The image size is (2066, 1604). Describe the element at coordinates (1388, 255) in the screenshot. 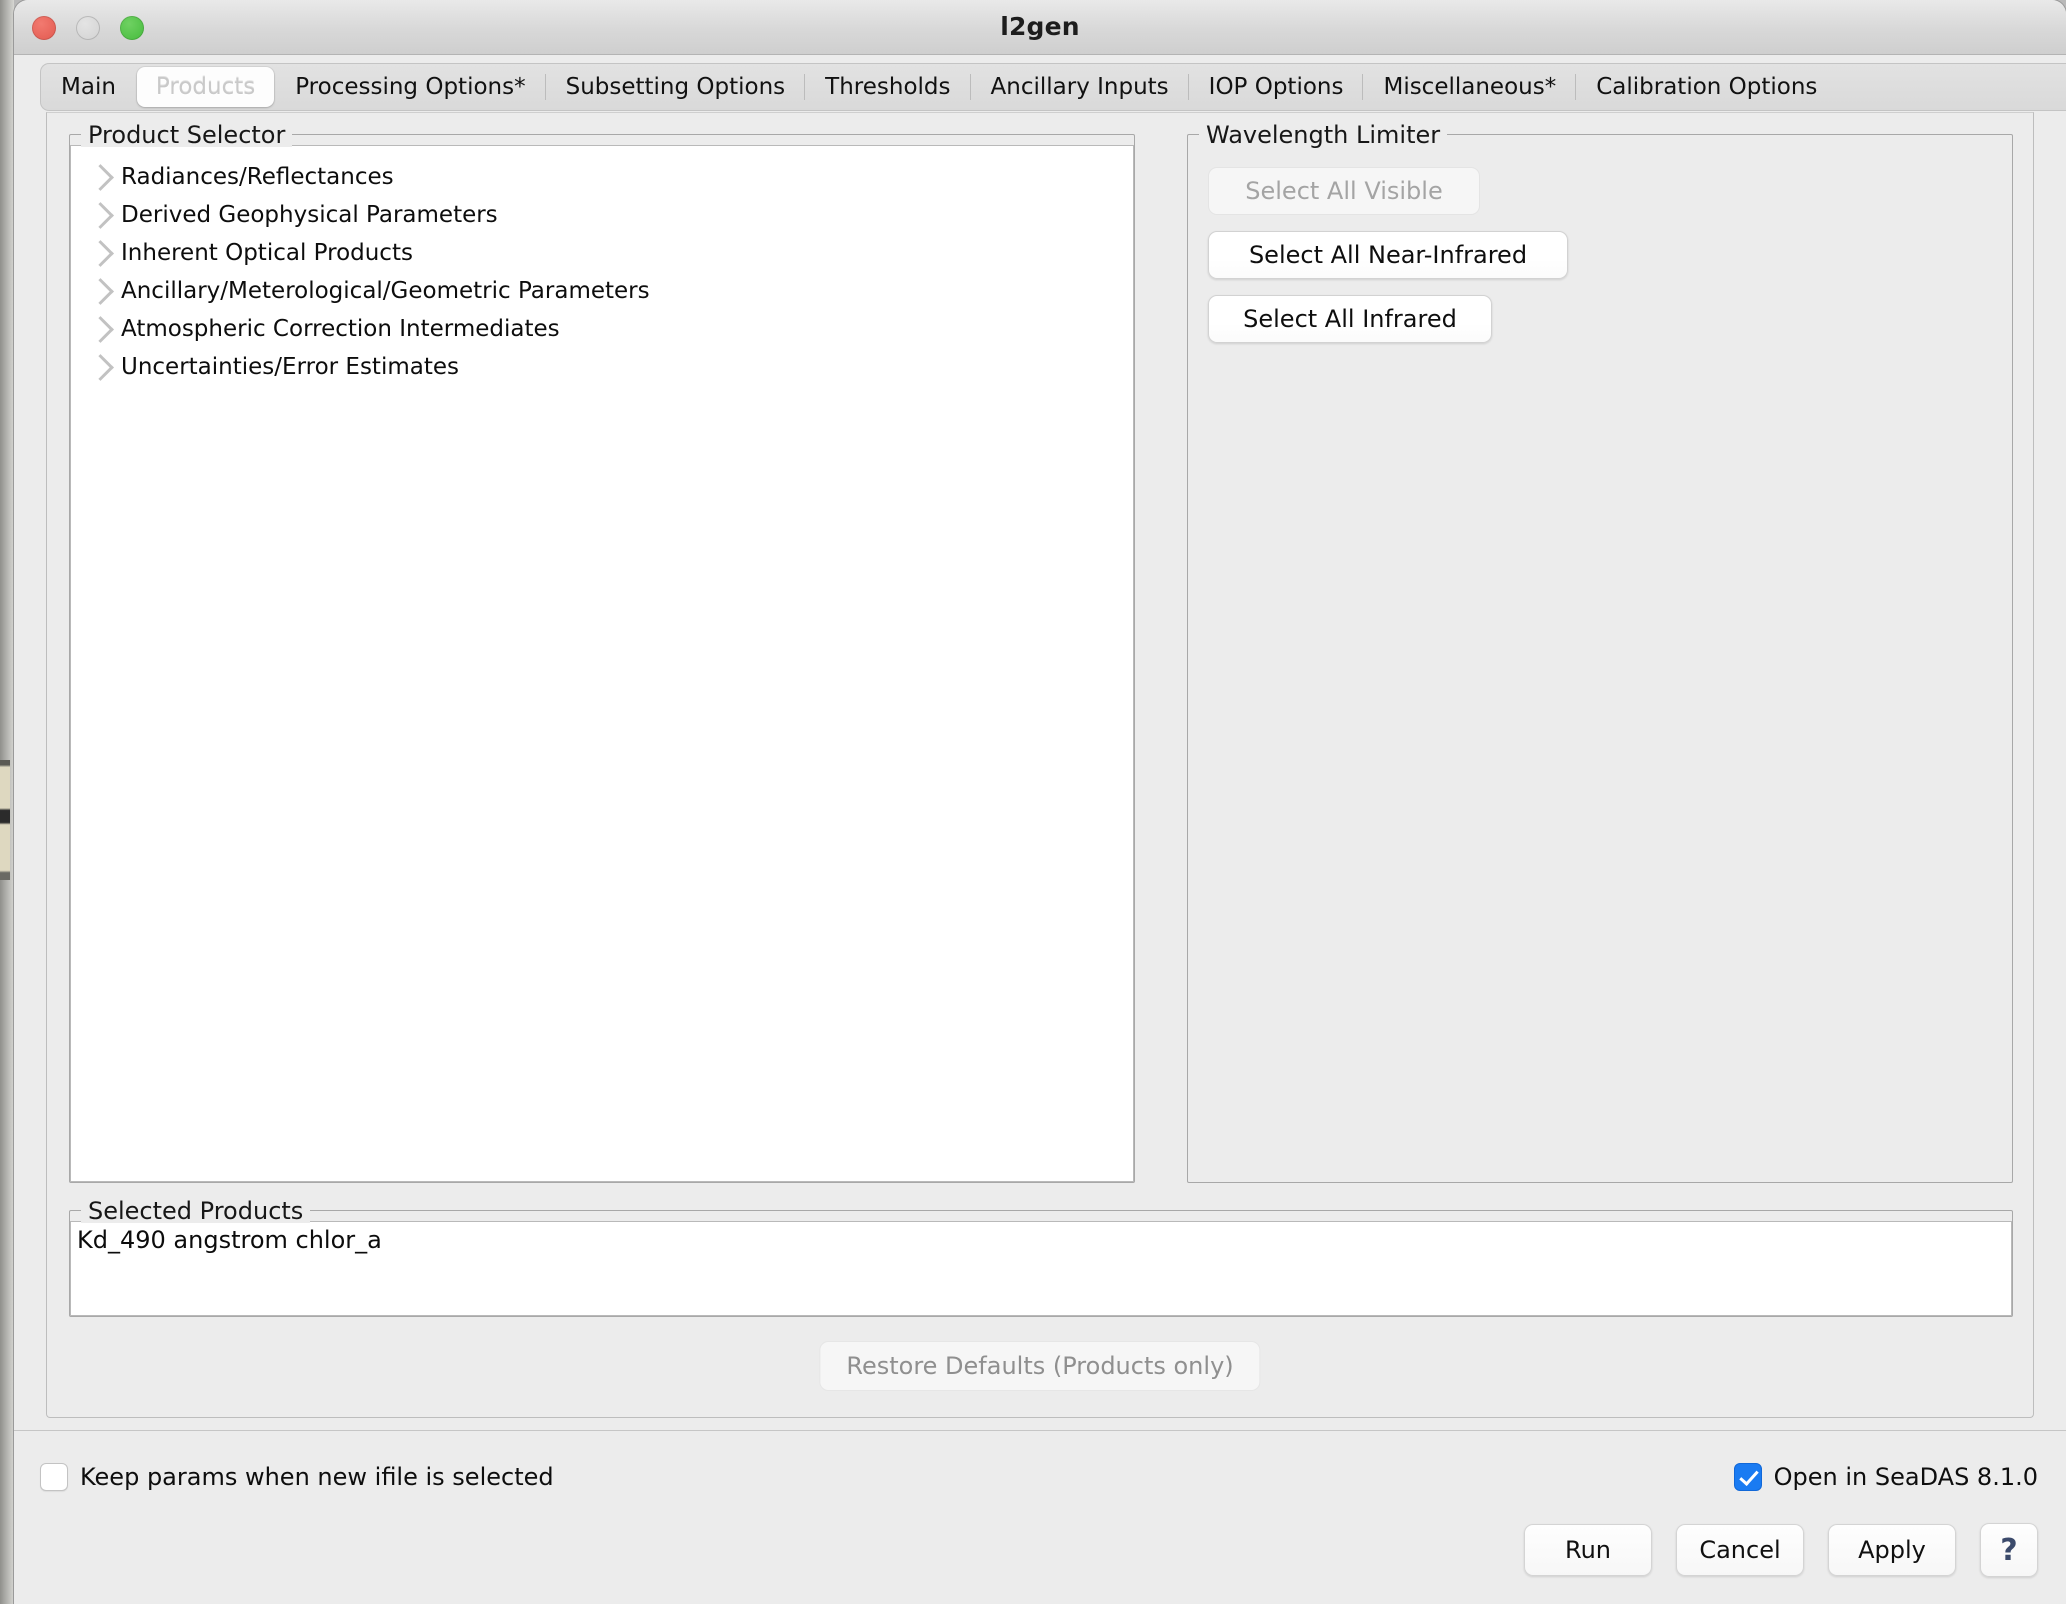

I see `select-all-near-infrared-button: Select All Near-Infrared` at that location.